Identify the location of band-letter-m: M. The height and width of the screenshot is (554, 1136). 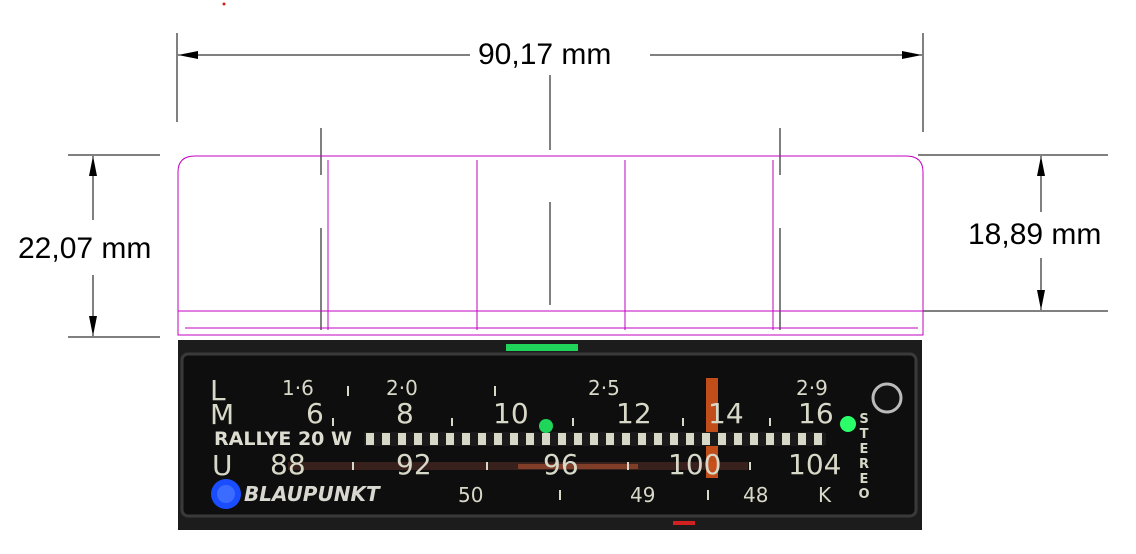
(222, 414).